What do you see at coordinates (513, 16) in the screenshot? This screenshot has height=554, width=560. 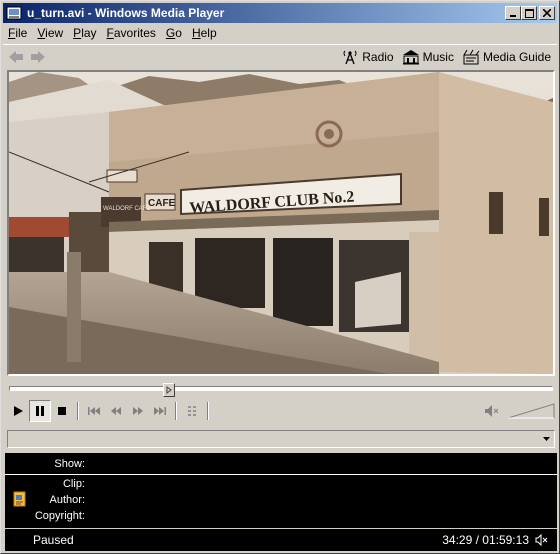 I see `minimize-icon` at bounding box center [513, 16].